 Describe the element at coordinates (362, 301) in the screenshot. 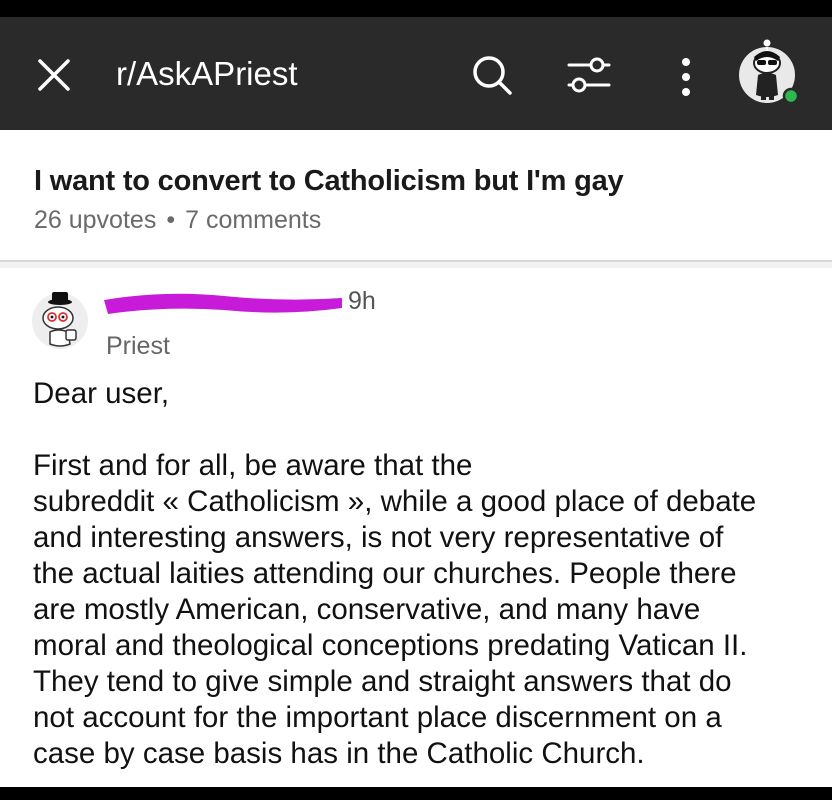

I see `comment-timestamp: 9h` at that location.